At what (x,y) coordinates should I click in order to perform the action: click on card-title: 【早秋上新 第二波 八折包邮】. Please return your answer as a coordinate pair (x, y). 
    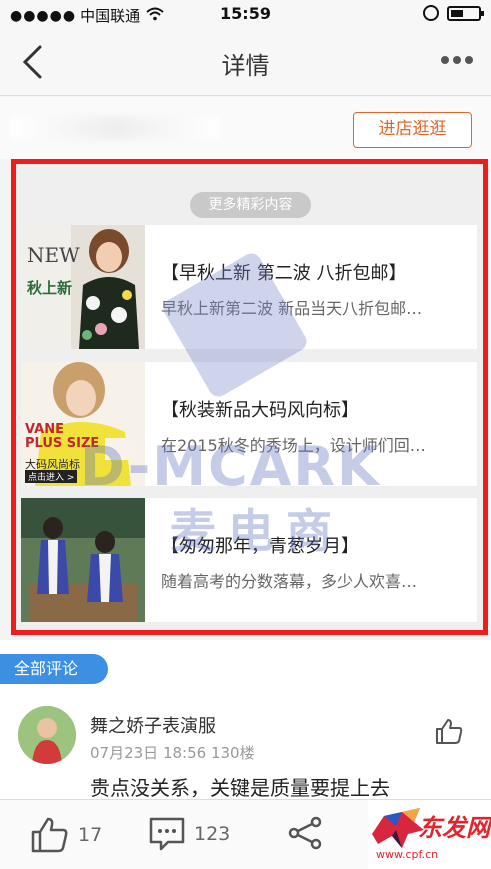
    Looking at the image, I should click on (284, 273).